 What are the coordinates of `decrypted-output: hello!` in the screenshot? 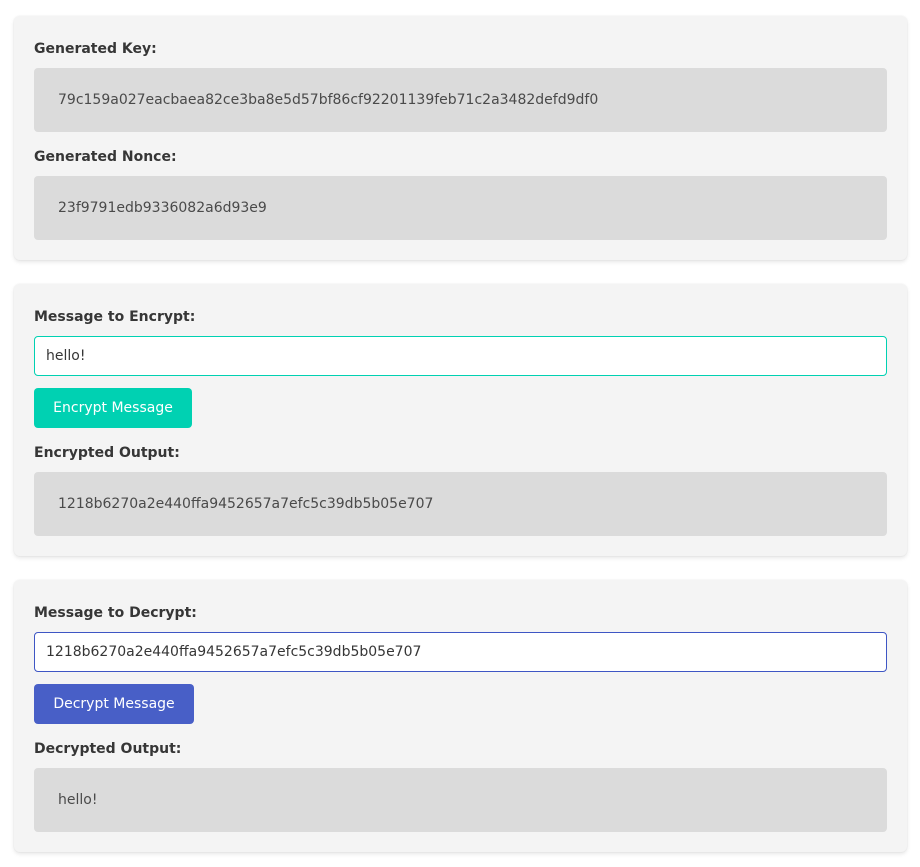 It's located at (460, 800).